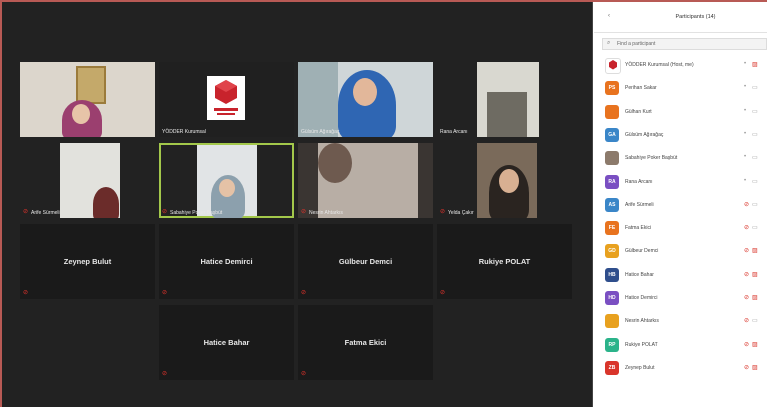  I want to click on participant-row: HB Hatice Bahar ⊘ ▨, so click(680, 275).